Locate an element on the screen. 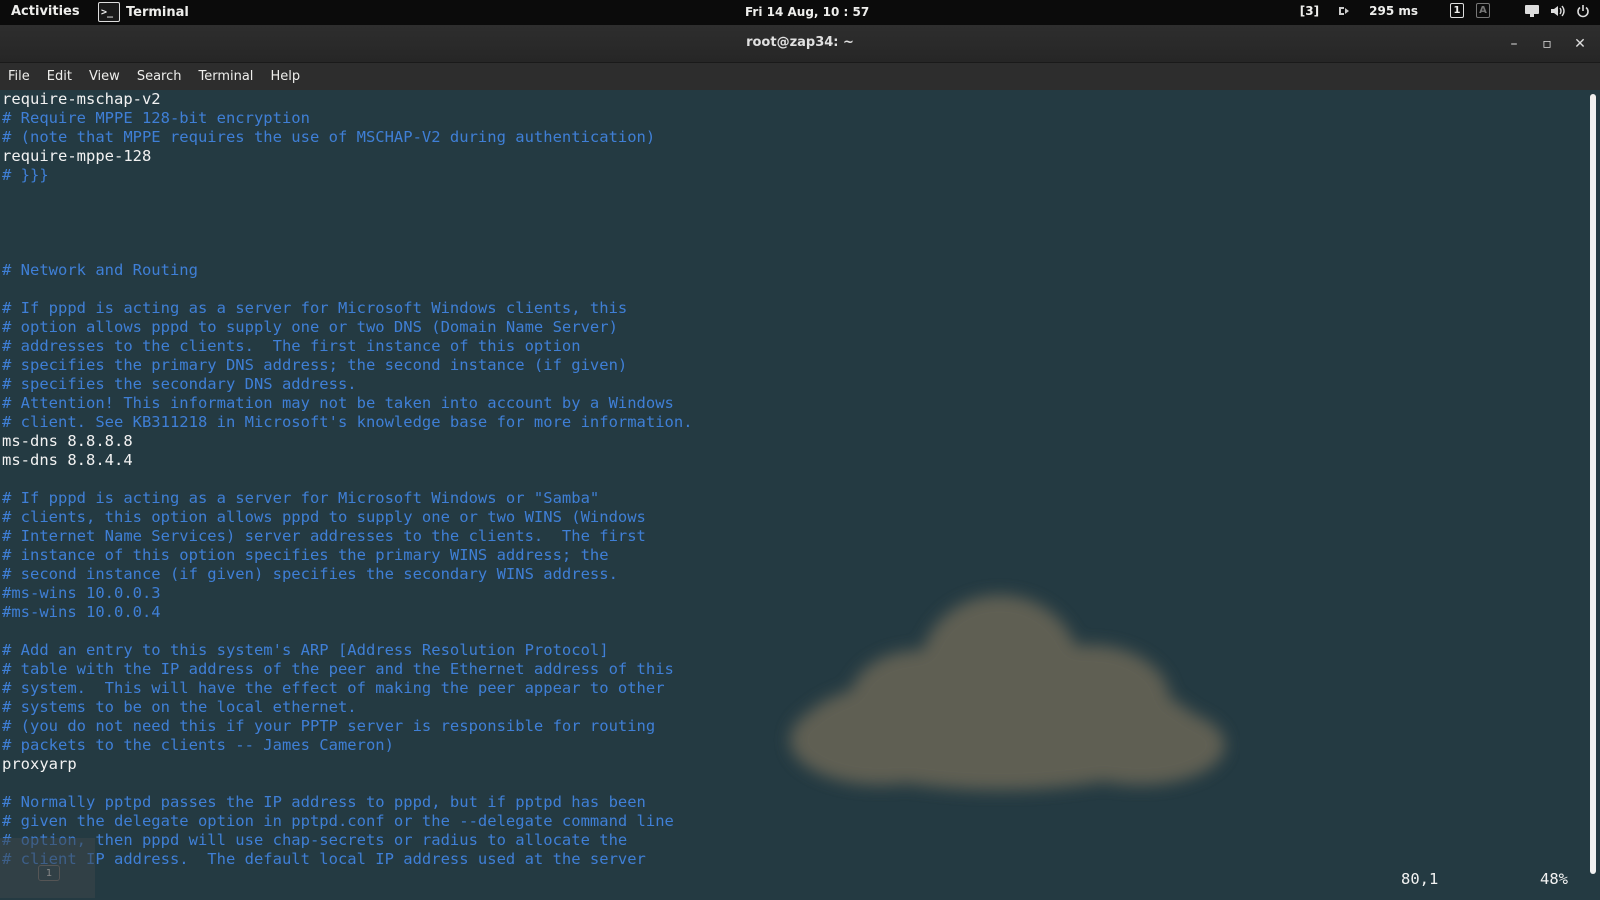  menu-edit: Edit is located at coordinates (59, 76).